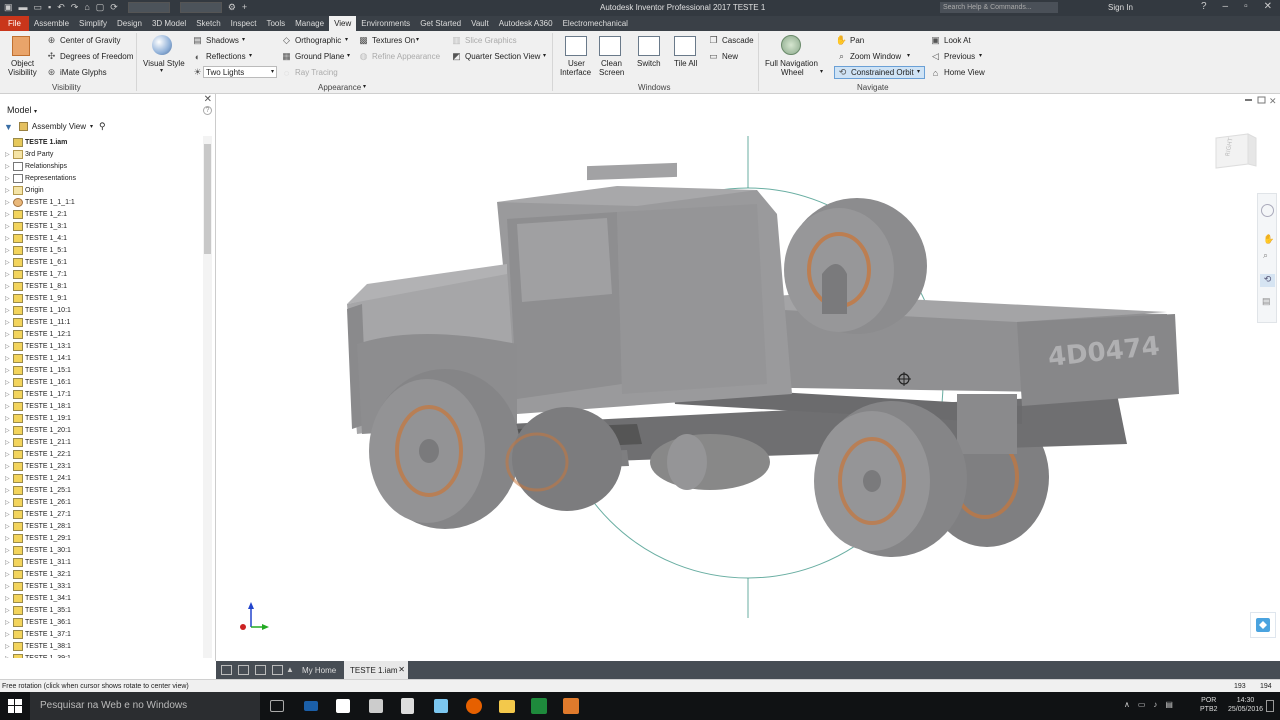  I want to click on visual-style-button: Visual Style, so click(164, 63).